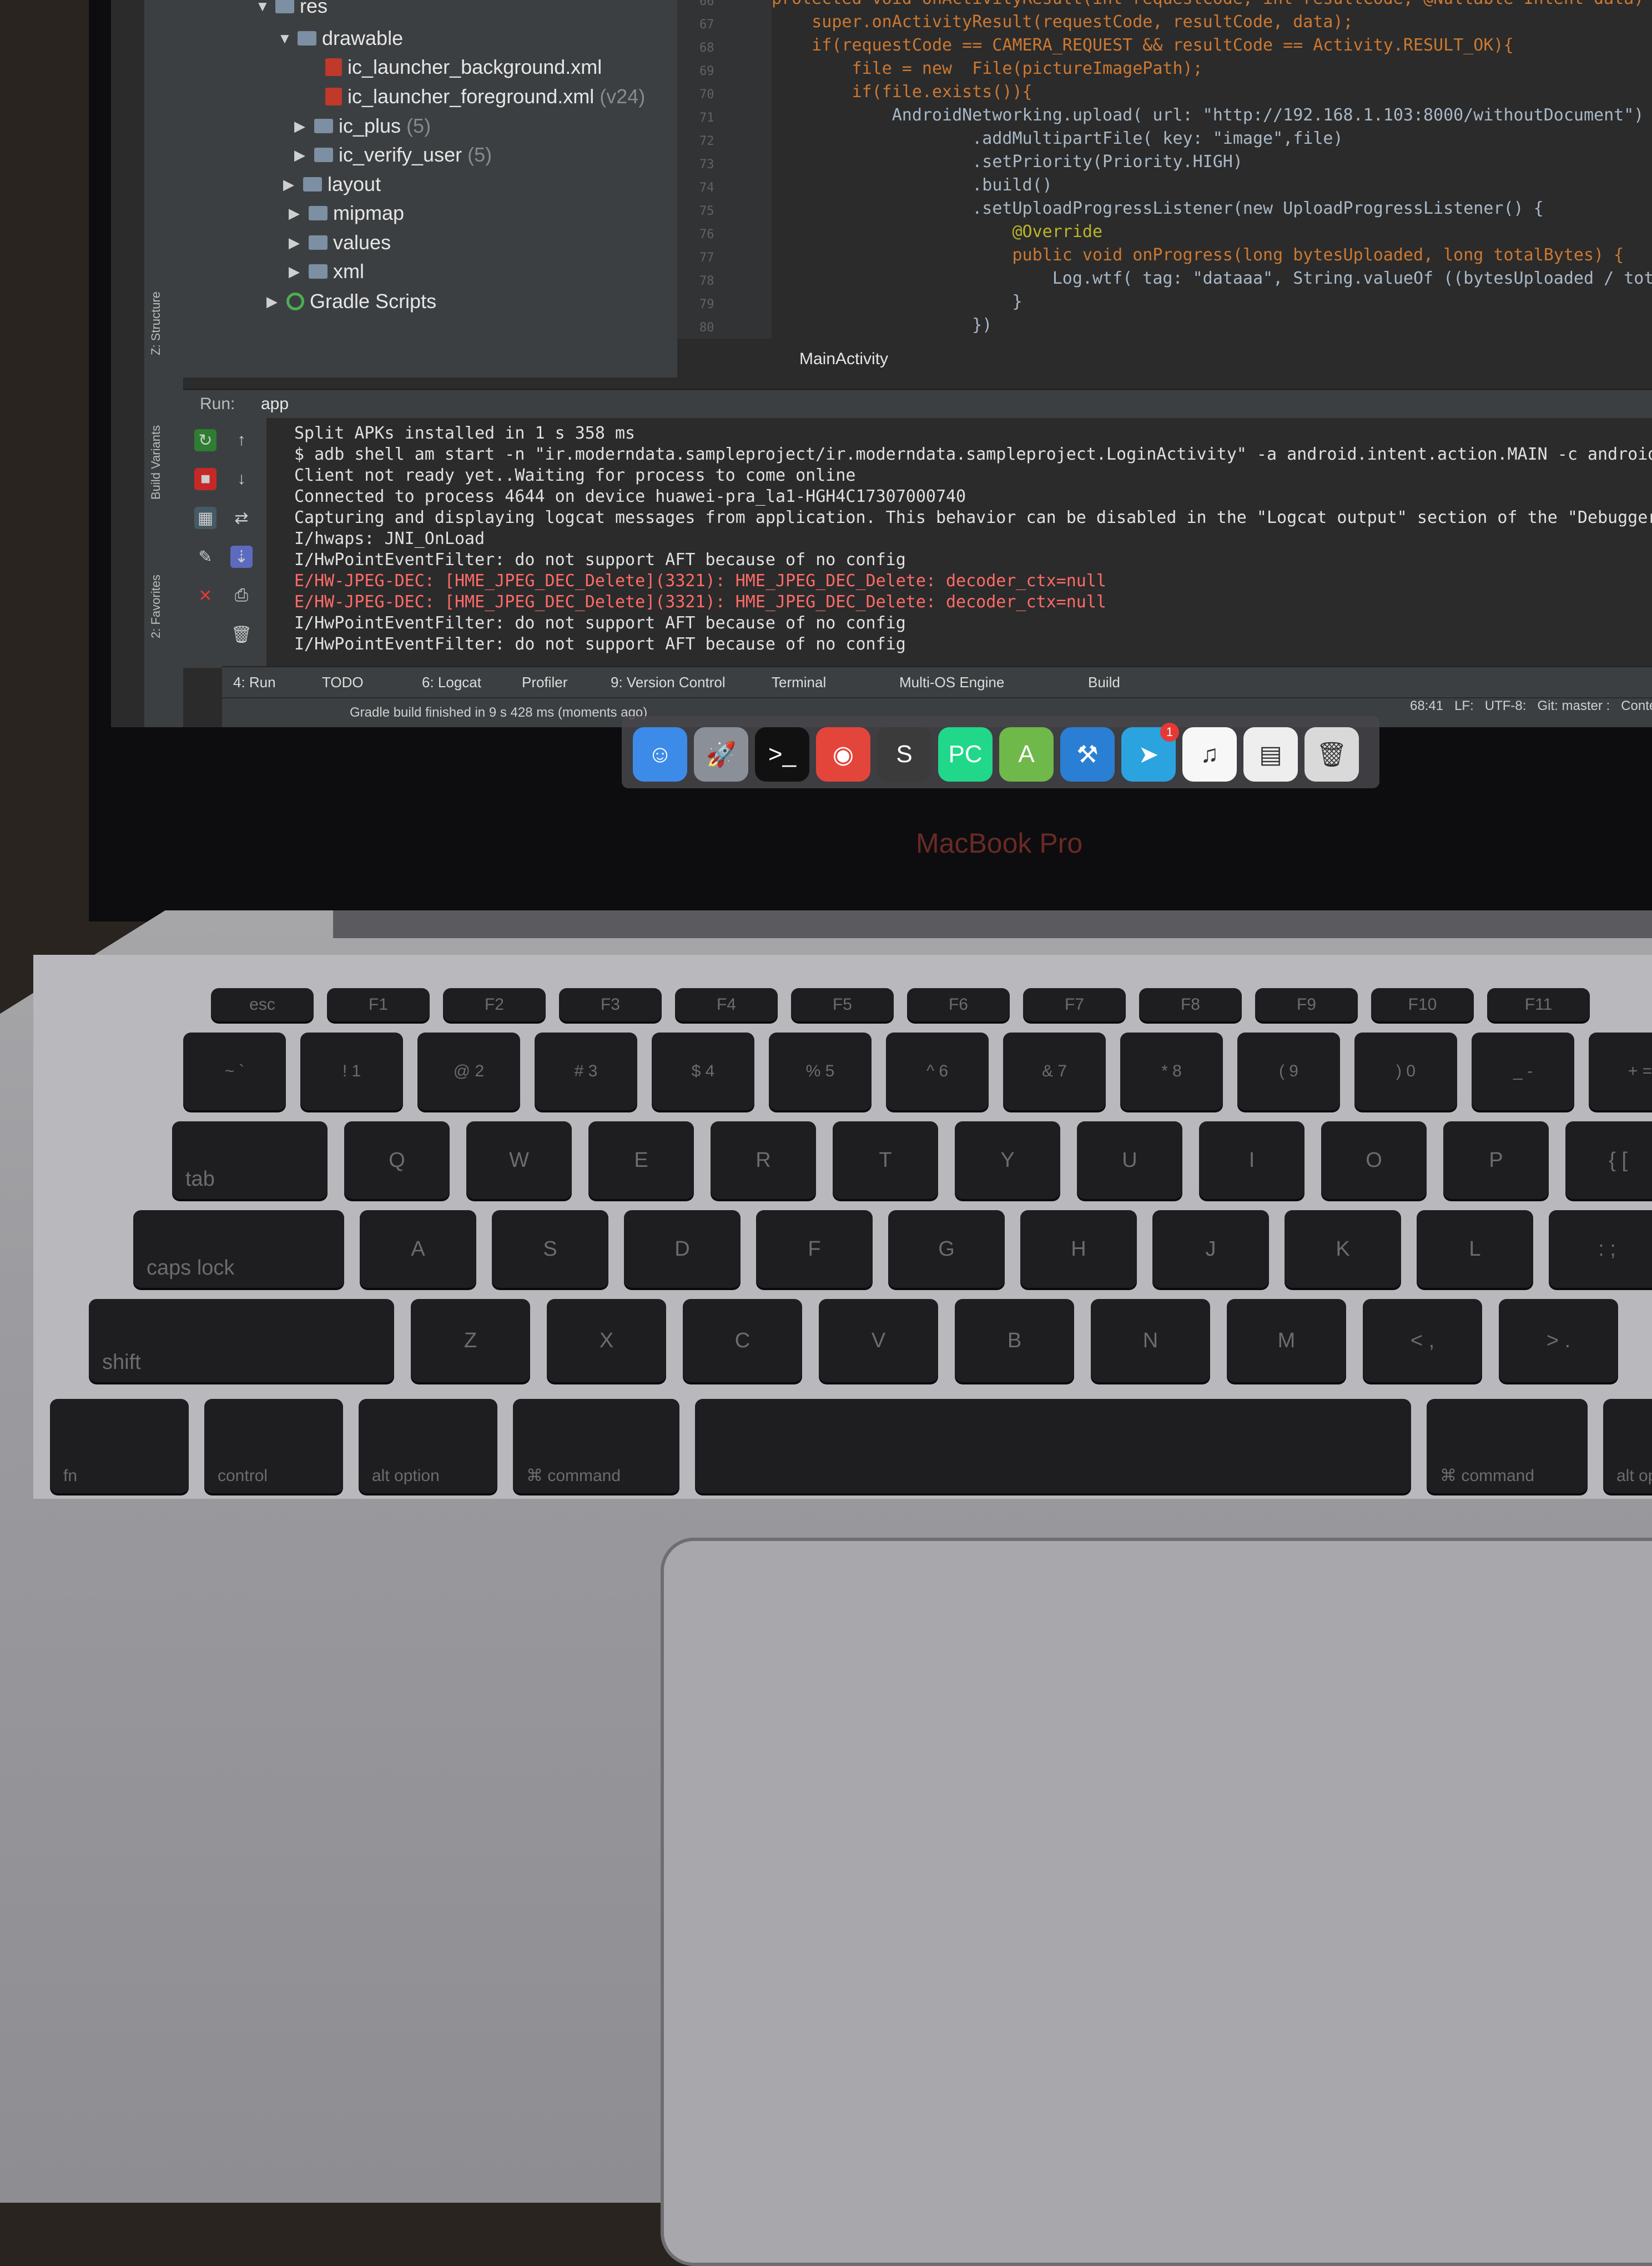 The image size is (1652, 2266). What do you see at coordinates (241, 596) in the screenshot?
I see `print-icon: ⎙` at bounding box center [241, 596].